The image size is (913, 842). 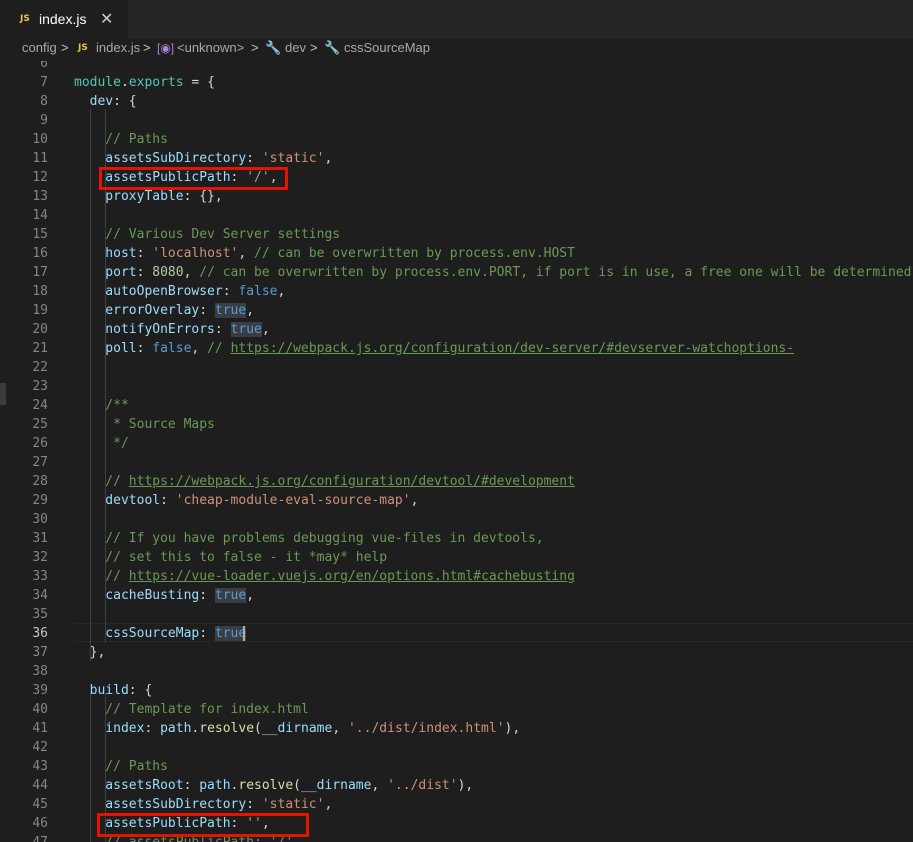 I want to click on code-token: index, so click(x=109, y=728).